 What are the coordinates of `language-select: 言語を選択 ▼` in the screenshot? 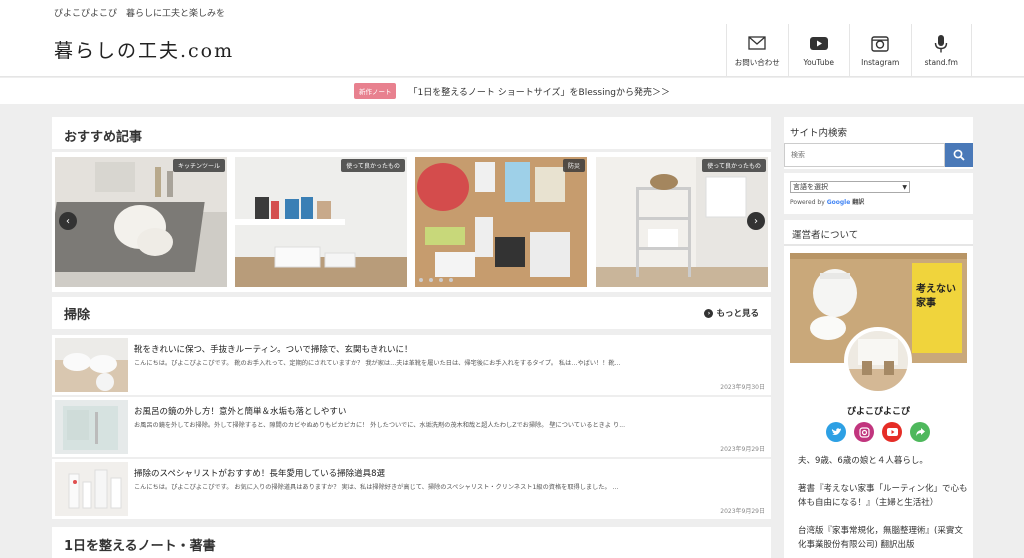 It's located at (850, 187).